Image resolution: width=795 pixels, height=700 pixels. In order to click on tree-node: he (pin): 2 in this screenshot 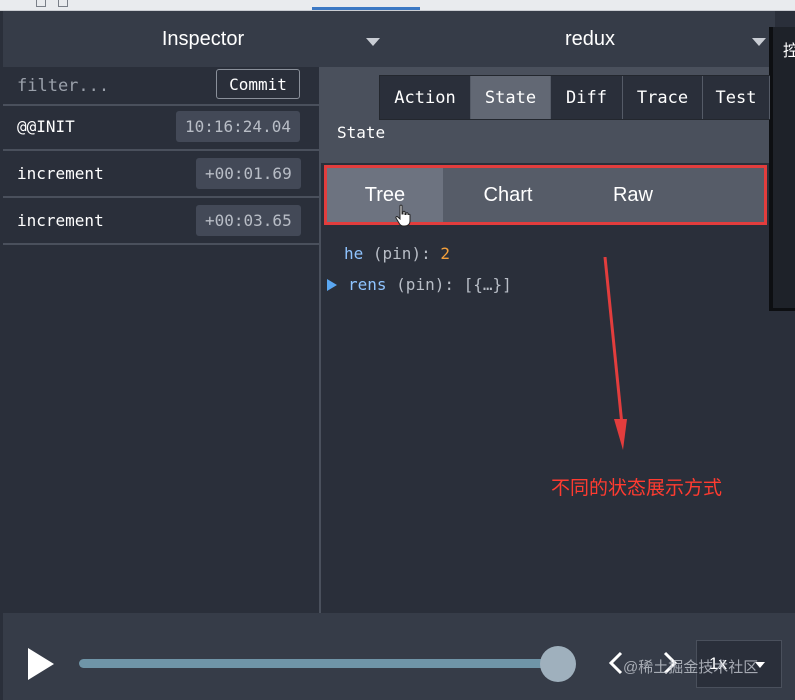, I will do `click(397, 253)`.